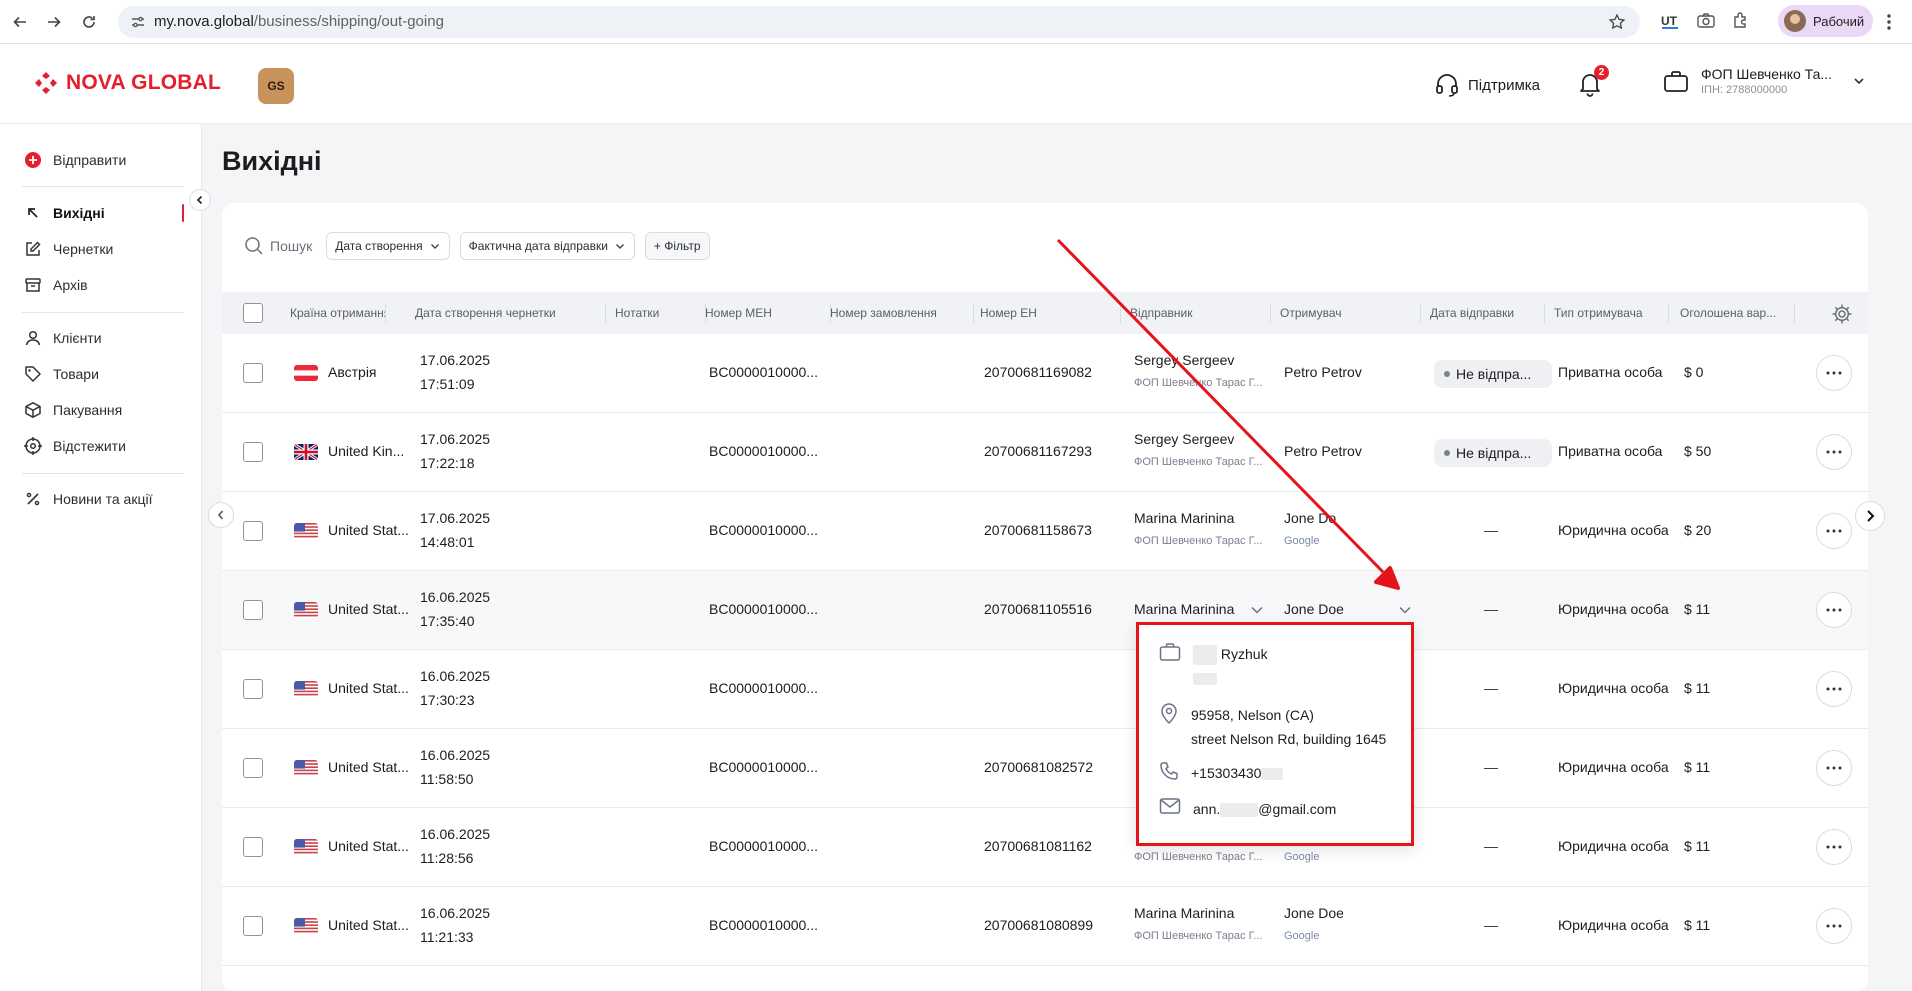  What do you see at coordinates (338, 313) in the screenshot?
I see `column-header-country: Країна отримання` at bounding box center [338, 313].